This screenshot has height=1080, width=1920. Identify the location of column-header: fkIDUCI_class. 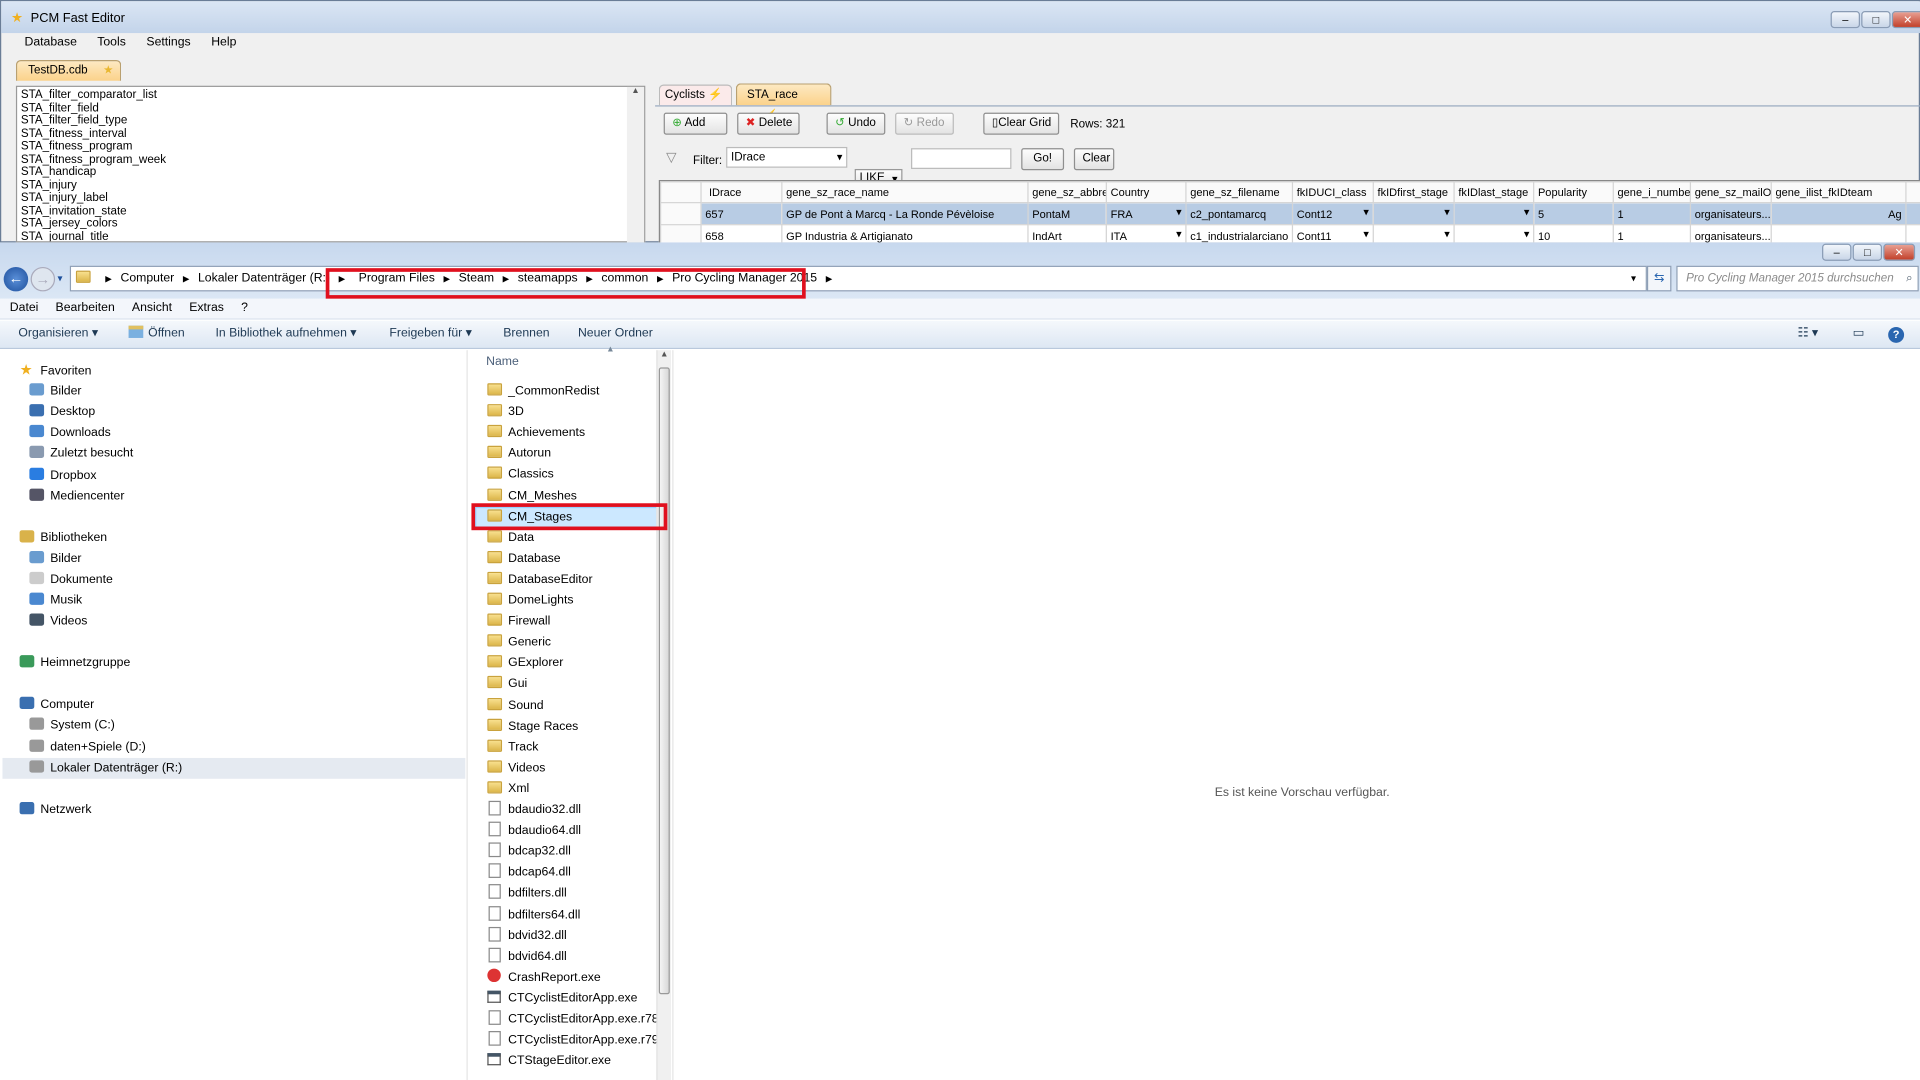
(1332, 192).